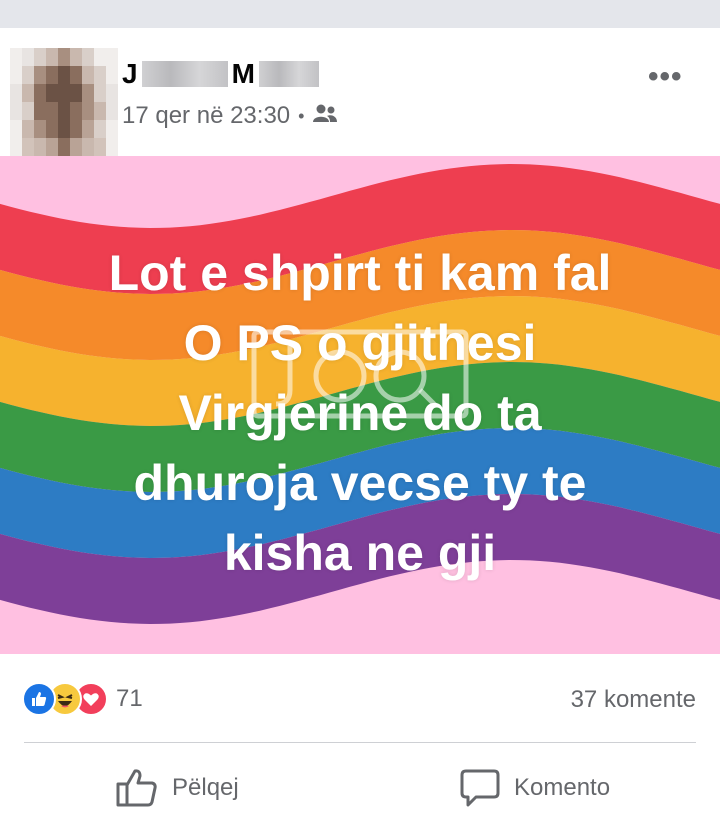 Image resolution: width=720 pixels, height=824 pixels. Describe the element at coordinates (129, 698) in the screenshot. I see `reaction-count: 71` at that location.